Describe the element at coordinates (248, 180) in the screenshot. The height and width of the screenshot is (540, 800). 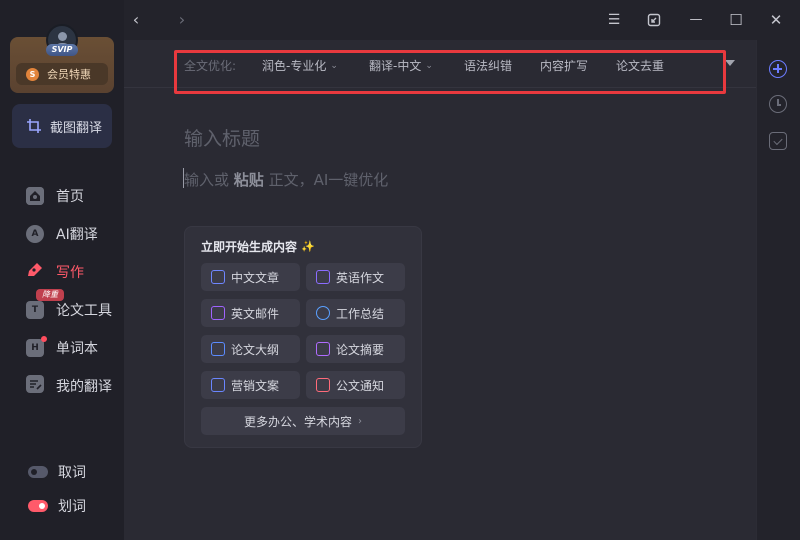
I see `body-placeholder-bold: 粘贴` at that location.